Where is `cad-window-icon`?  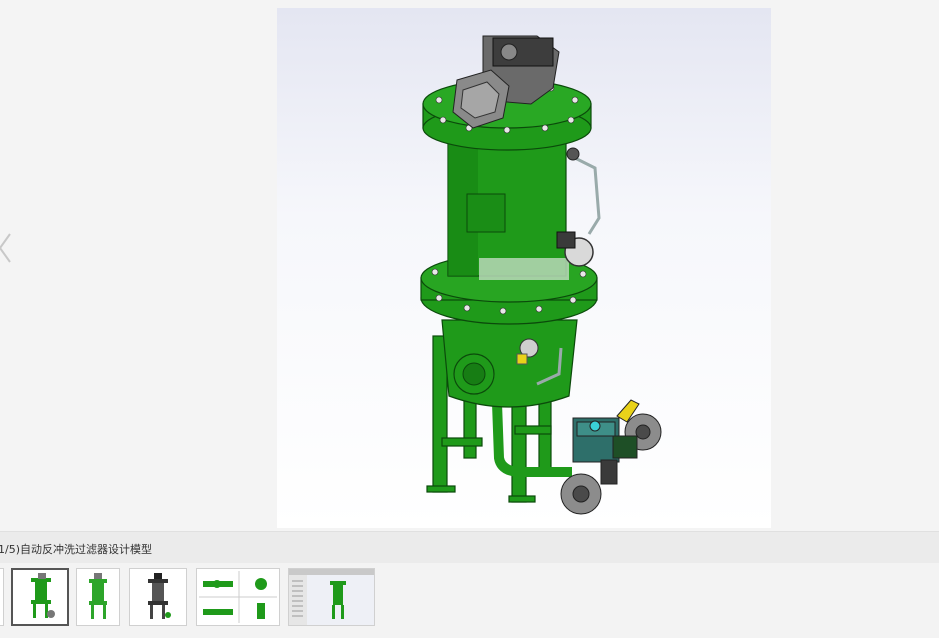
cad-window-icon is located at coordinates (331, 597).